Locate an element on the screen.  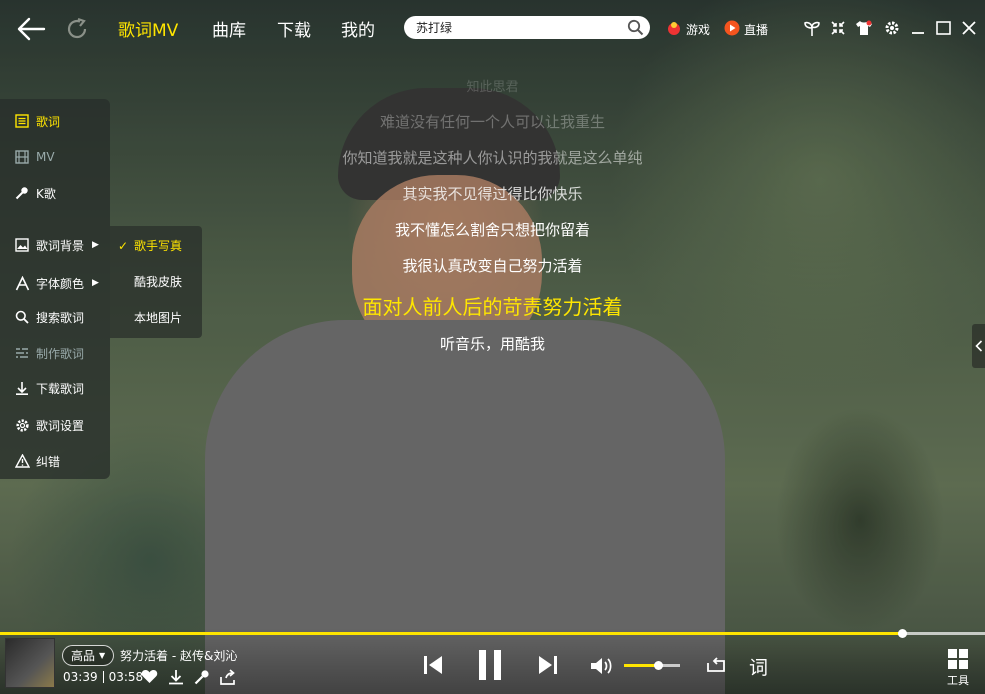
loop-icon is located at coordinates (716, 664).